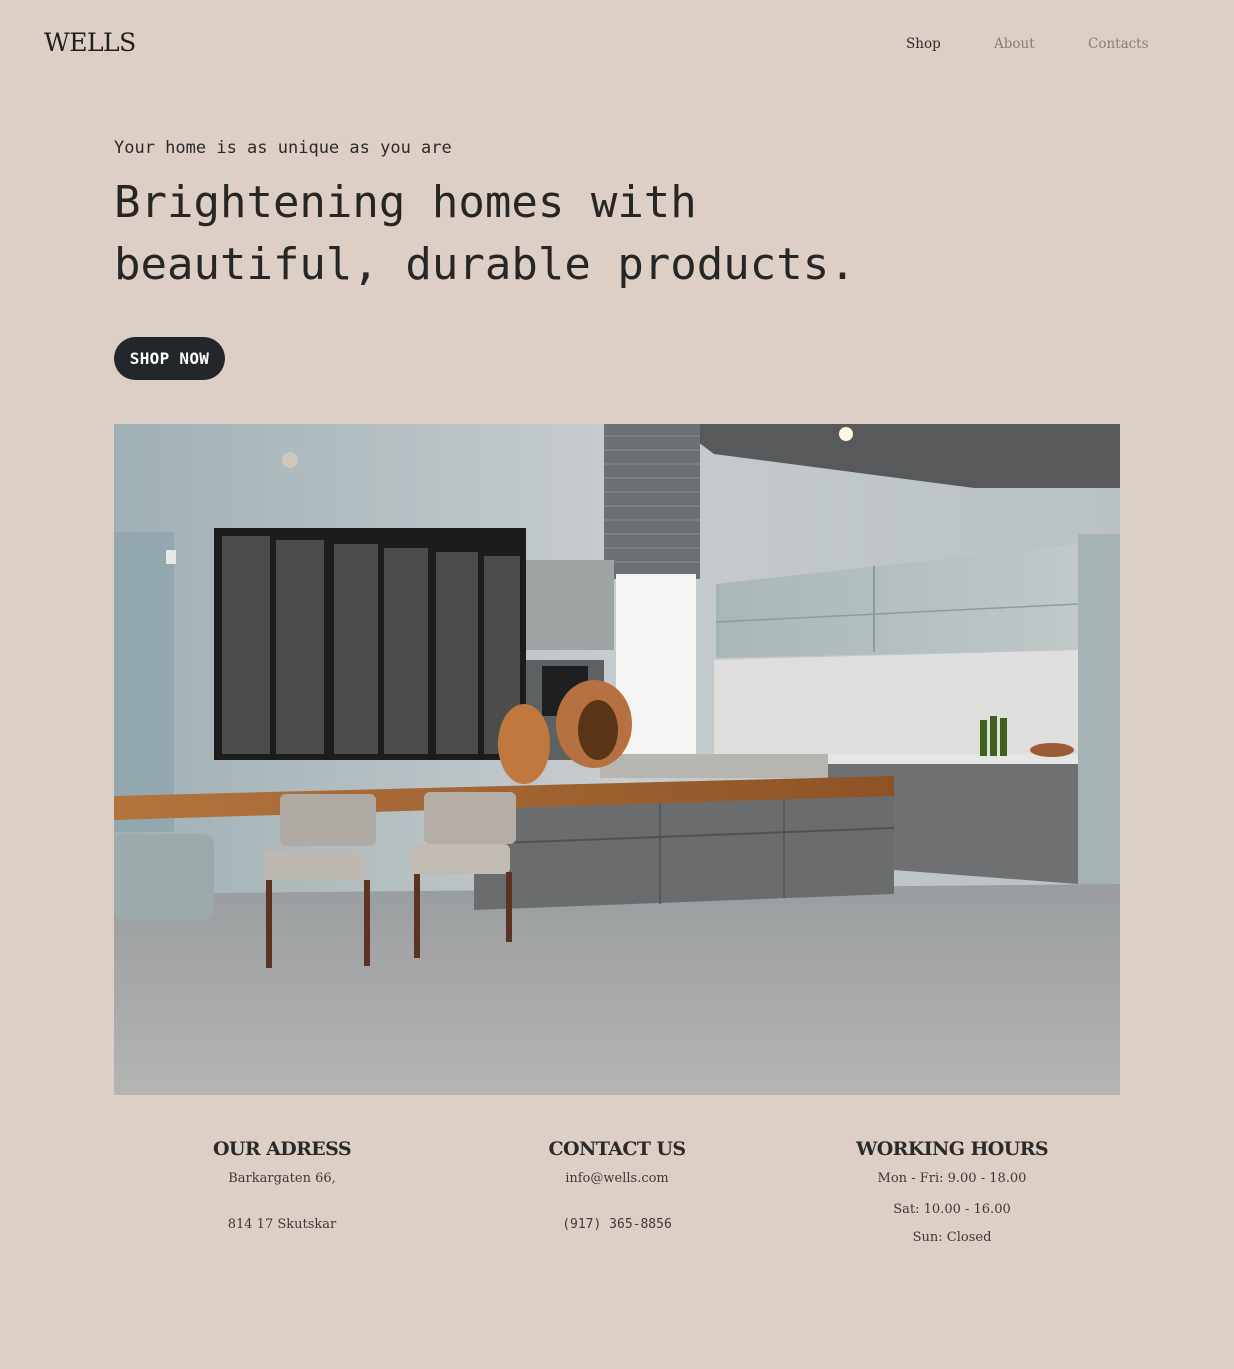  What do you see at coordinates (283, 148) in the screenshot?
I see `hero-eyebrow: Your home is as unique as you are` at bounding box center [283, 148].